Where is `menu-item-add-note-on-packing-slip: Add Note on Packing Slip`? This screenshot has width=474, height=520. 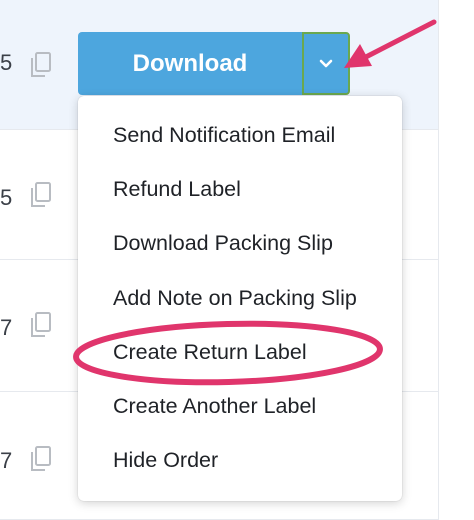
menu-item-add-note-on-packing-slip: Add Note on Packing Slip is located at coordinates (235, 298).